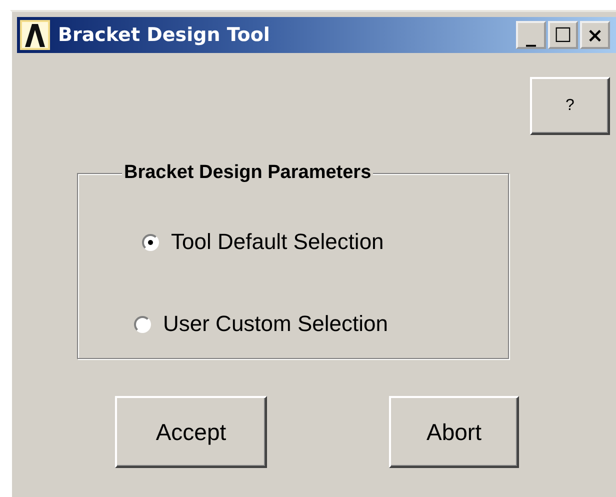 The image size is (616, 497). Describe the element at coordinates (275, 324) in the screenshot. I see `radio-label: User Custom Selection` at that location.